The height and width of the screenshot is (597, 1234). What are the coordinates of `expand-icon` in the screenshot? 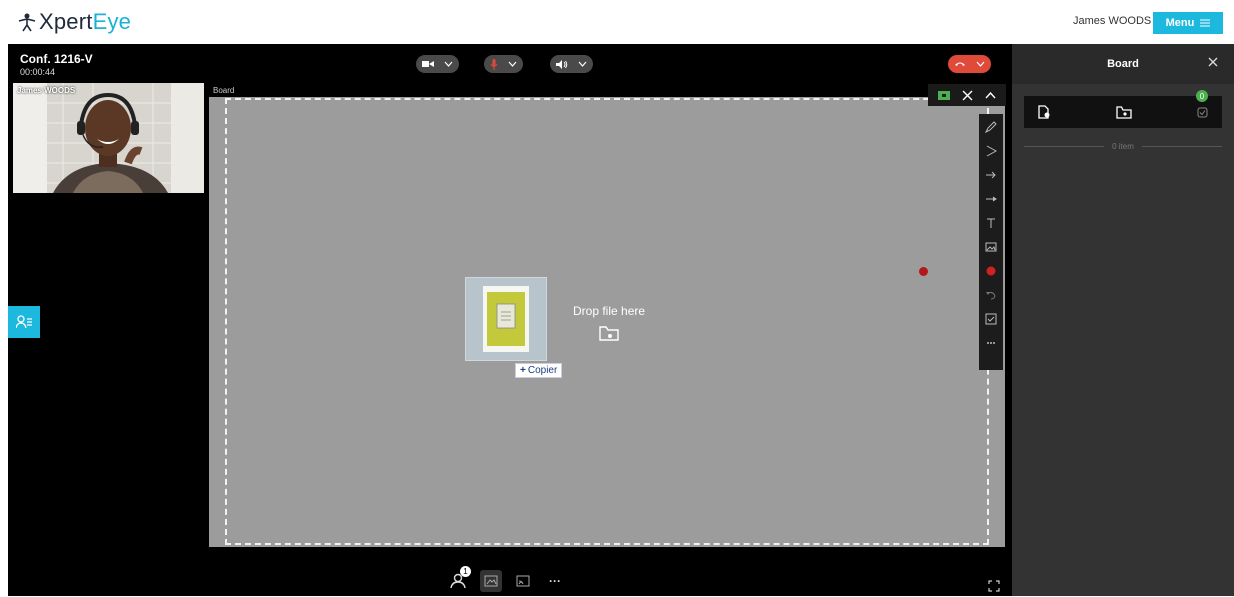 It's located at (994, 586).